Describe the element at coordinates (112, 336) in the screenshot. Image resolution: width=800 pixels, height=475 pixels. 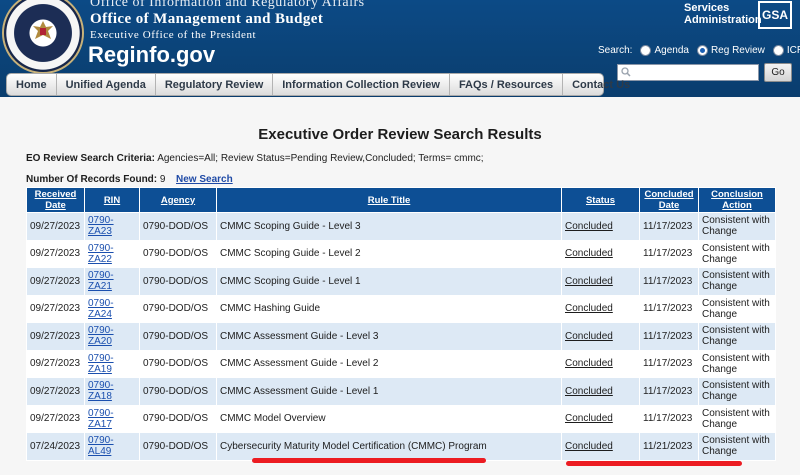
I see `rin-link: 0790-ZA20` at that location.